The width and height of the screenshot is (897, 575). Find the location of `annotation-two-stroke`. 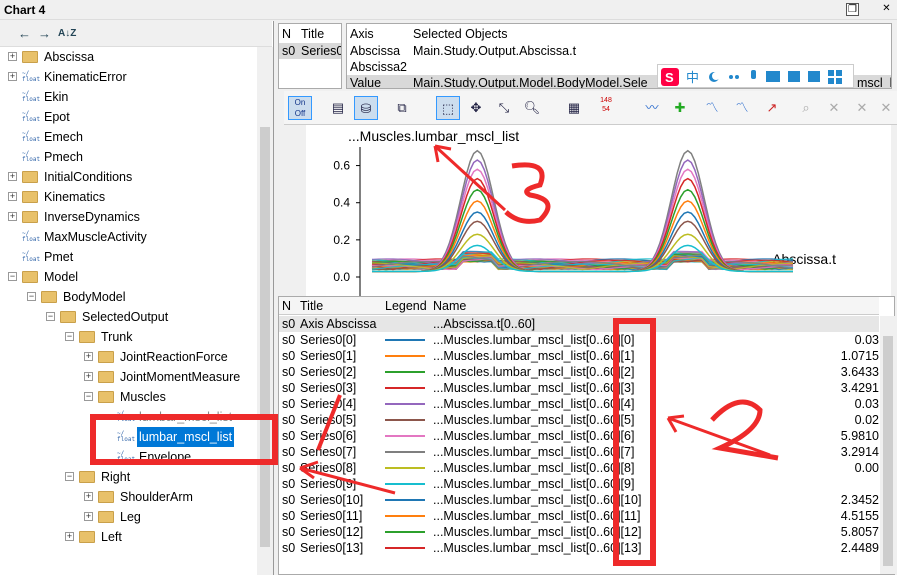

annotation-two-stroke is located at coordinates (744, 430).